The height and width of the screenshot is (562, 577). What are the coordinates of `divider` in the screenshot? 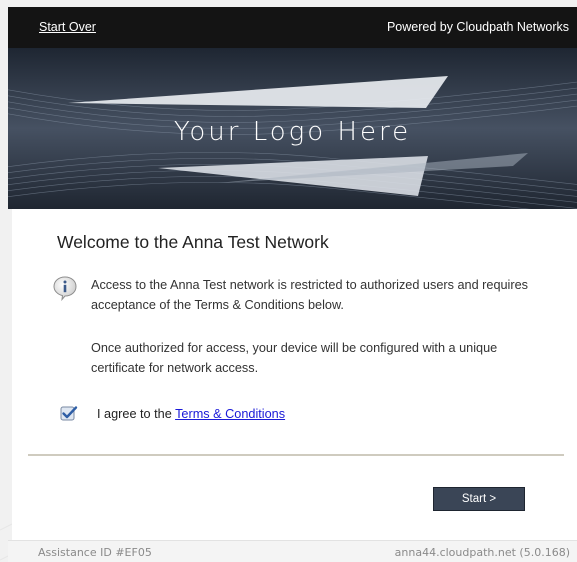 It's located at (296, 455).